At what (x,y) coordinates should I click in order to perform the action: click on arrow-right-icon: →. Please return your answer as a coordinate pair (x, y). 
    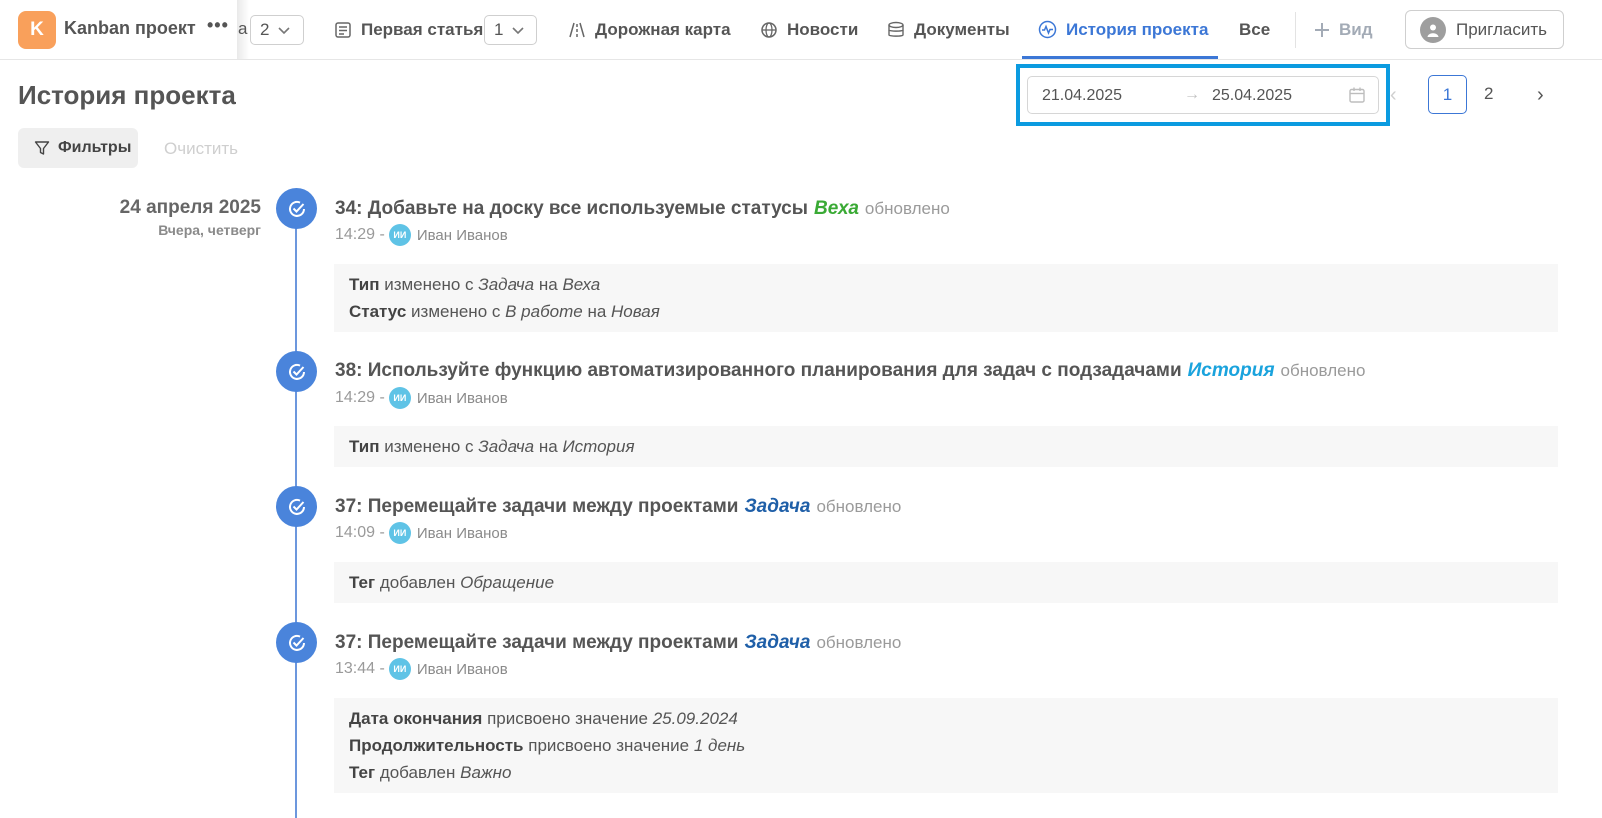
    Looking at the image, I should click on (1192, 94).